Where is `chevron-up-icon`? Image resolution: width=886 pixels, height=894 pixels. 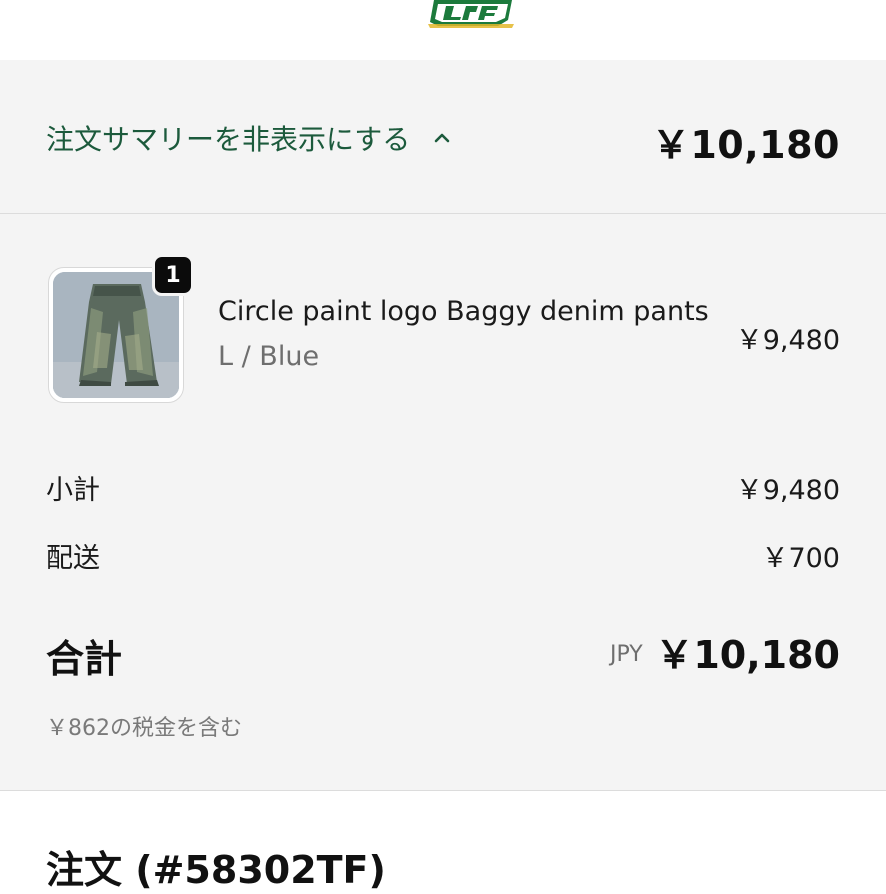
chevron-up-icon is located at coordinates (442, 138).